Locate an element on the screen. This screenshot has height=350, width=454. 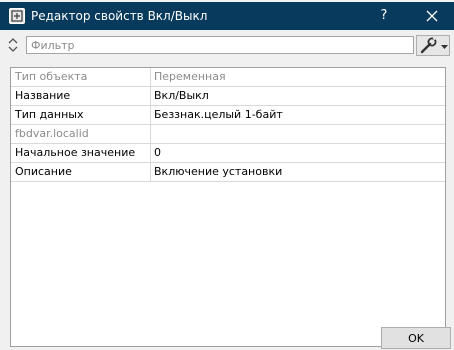
property-row: fbdvar.localid is located at coordinates (228, 134).